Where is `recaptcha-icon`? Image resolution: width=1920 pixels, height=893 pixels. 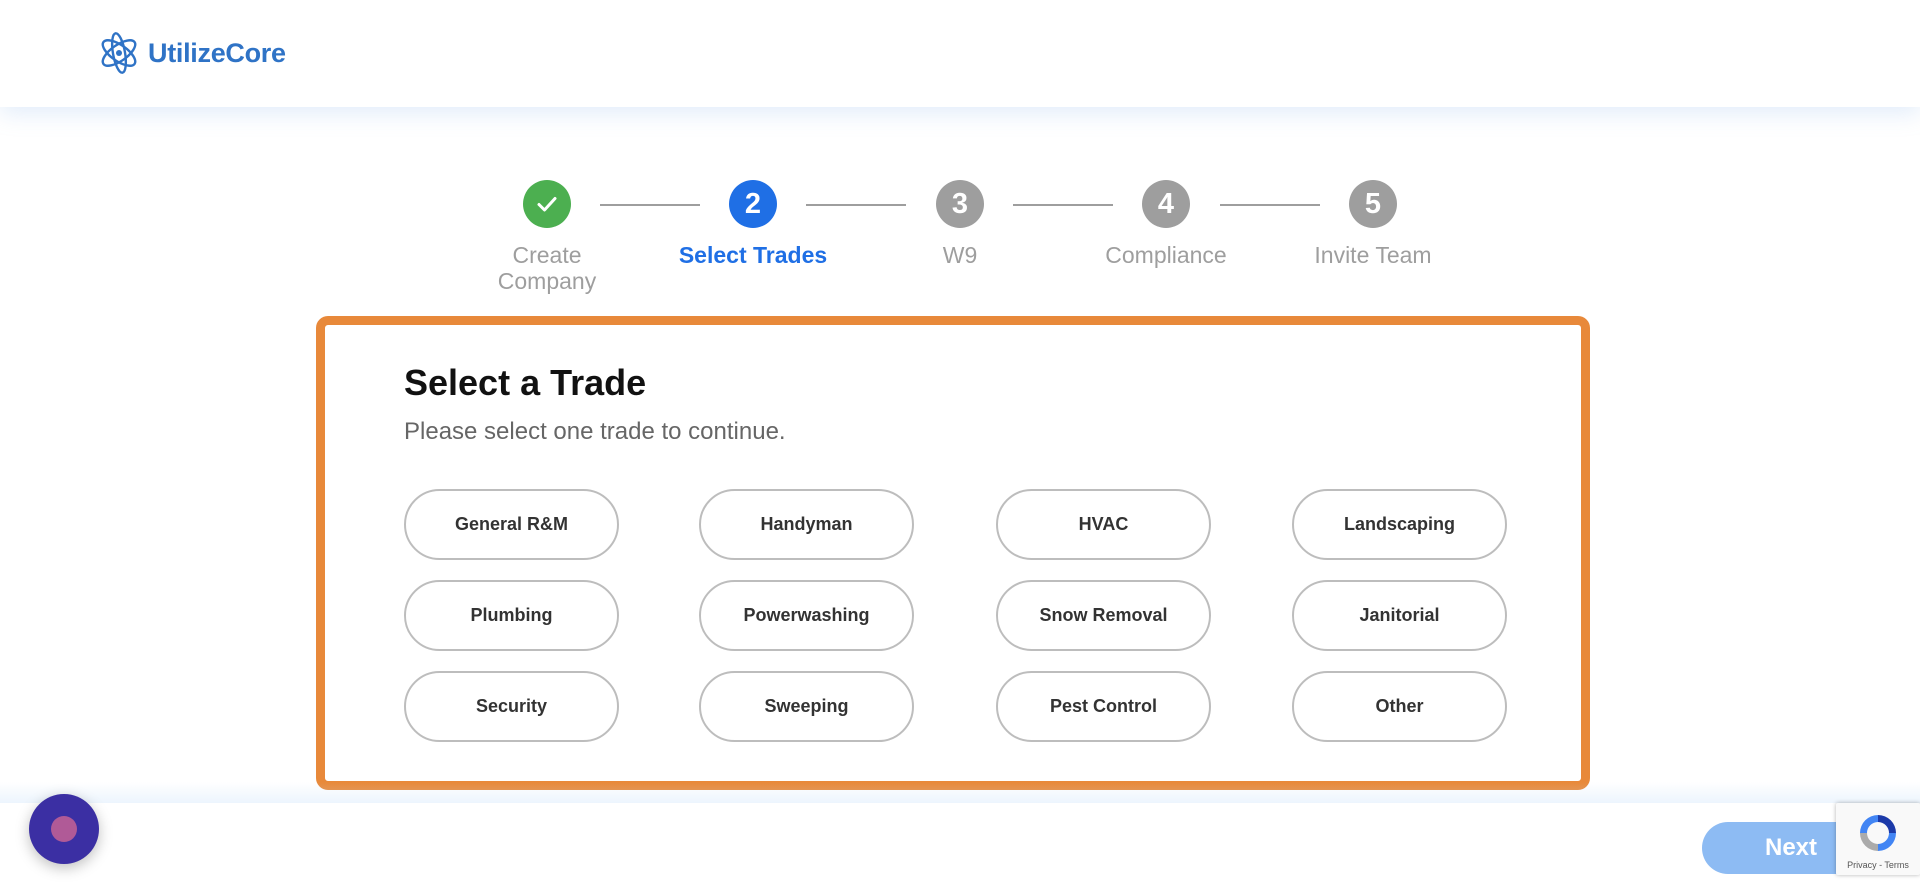
recaptcha-icon is located at coordinates (1878, 833).